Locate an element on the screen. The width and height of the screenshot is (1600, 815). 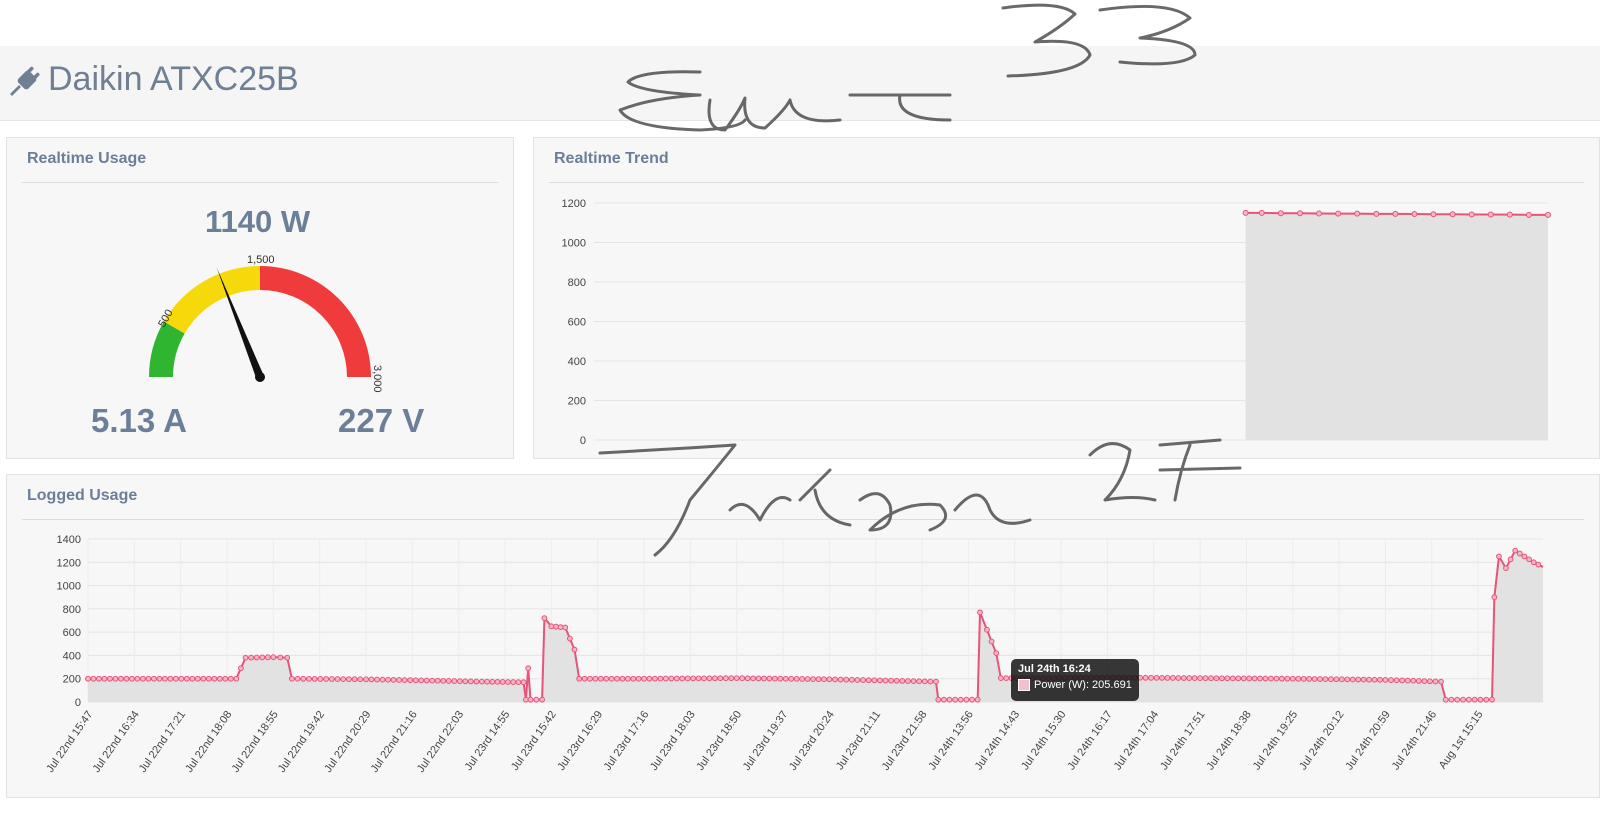
x-tick-label: Jul 22nd 21:16 is located at coordinates (394, 742).